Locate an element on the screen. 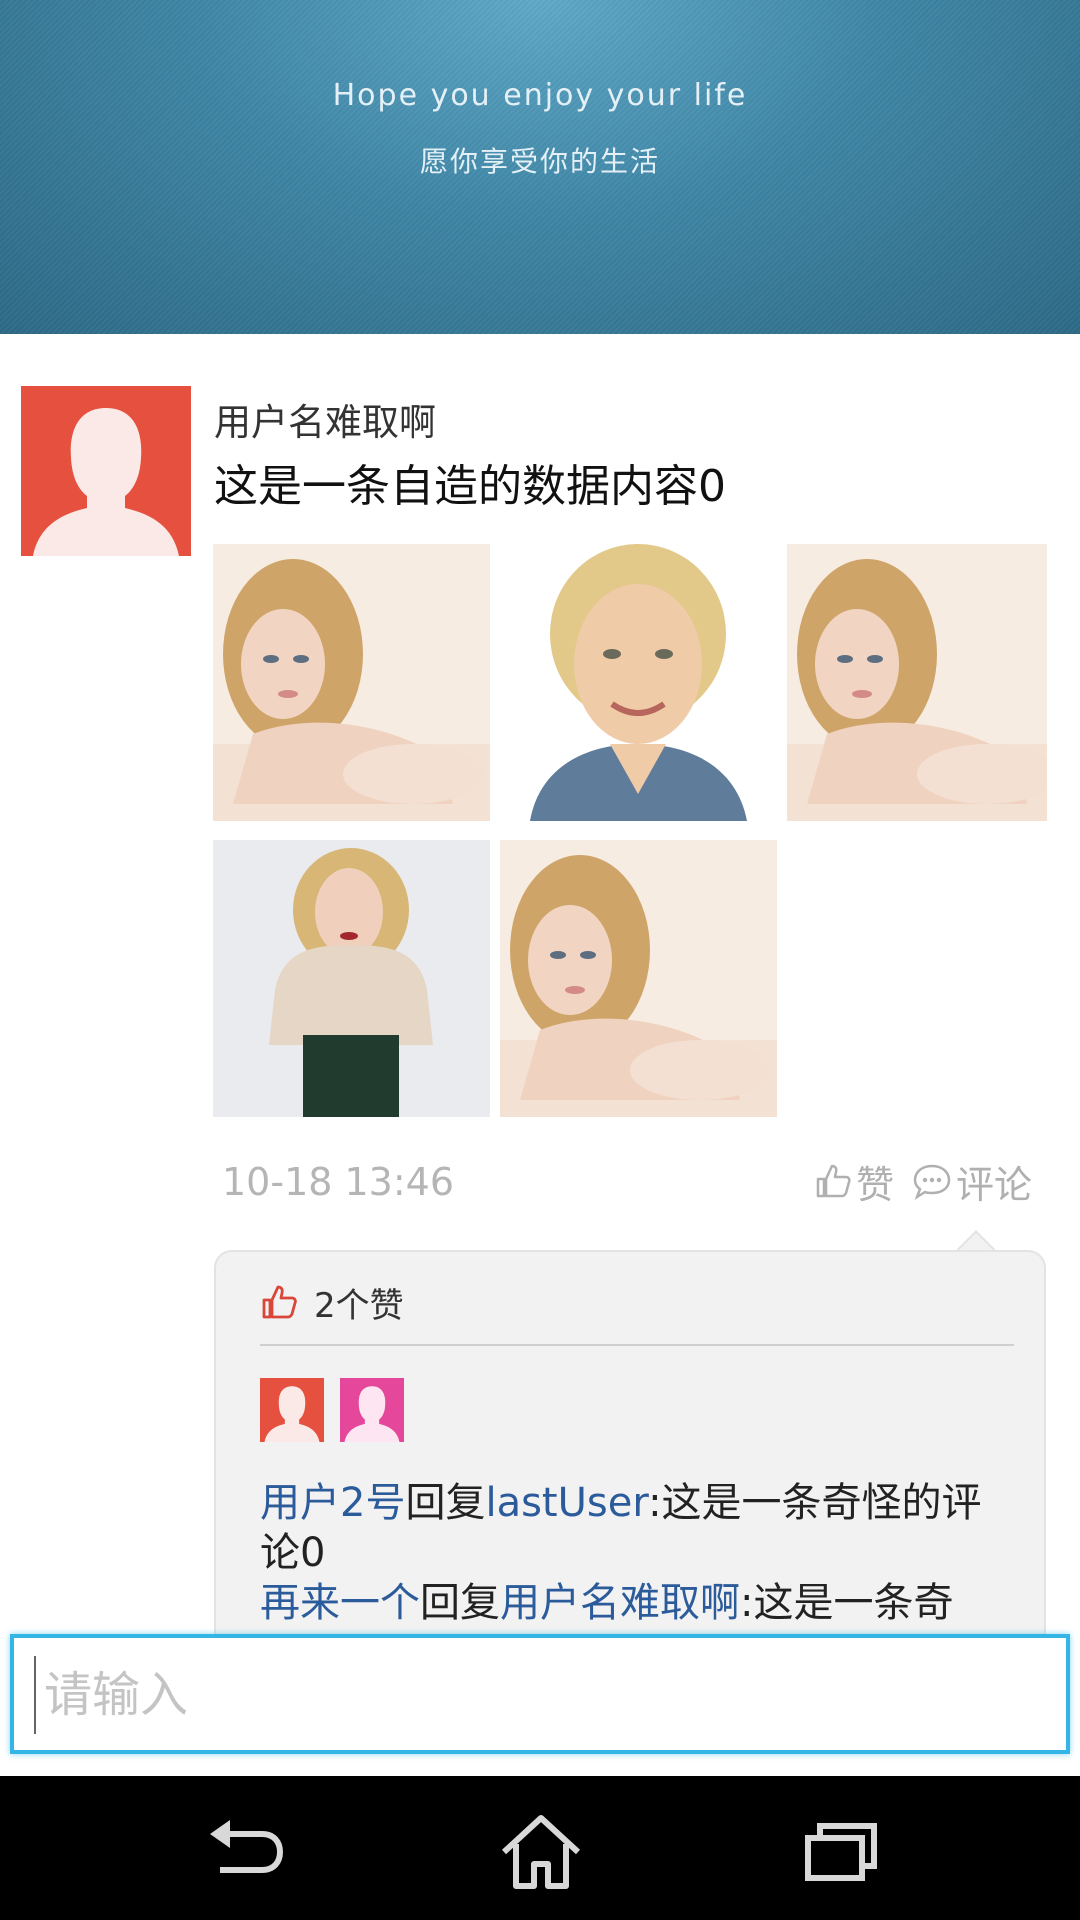 Image resolution: width=1080 pixels, height=1920 pixels. home-button is located at coordinates (541, 1852).